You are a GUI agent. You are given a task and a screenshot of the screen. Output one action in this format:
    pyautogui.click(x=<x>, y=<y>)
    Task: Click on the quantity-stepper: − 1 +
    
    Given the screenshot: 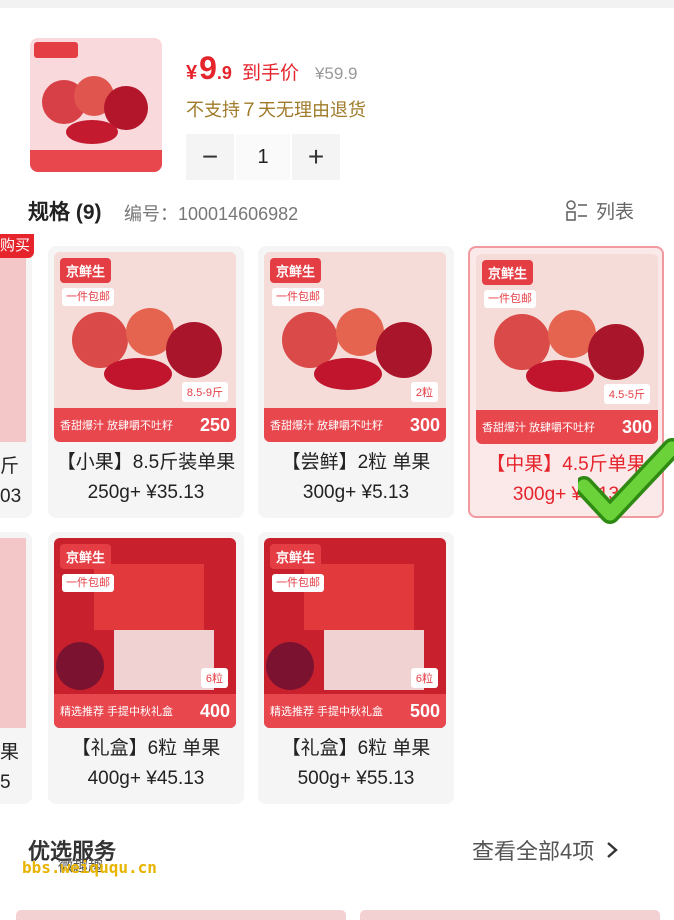 What is the action you would take?
    pyautogui.click(x=263, y=157)
    